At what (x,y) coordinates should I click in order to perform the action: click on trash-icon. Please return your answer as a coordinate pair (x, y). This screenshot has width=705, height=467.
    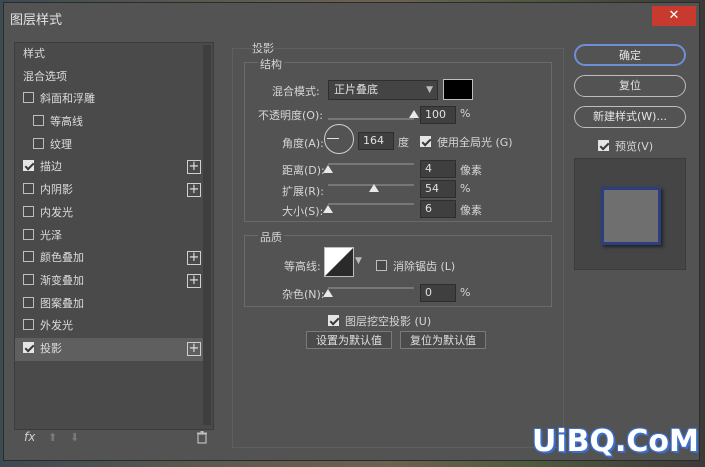
    Looking at the image, I should click on (202, 439).